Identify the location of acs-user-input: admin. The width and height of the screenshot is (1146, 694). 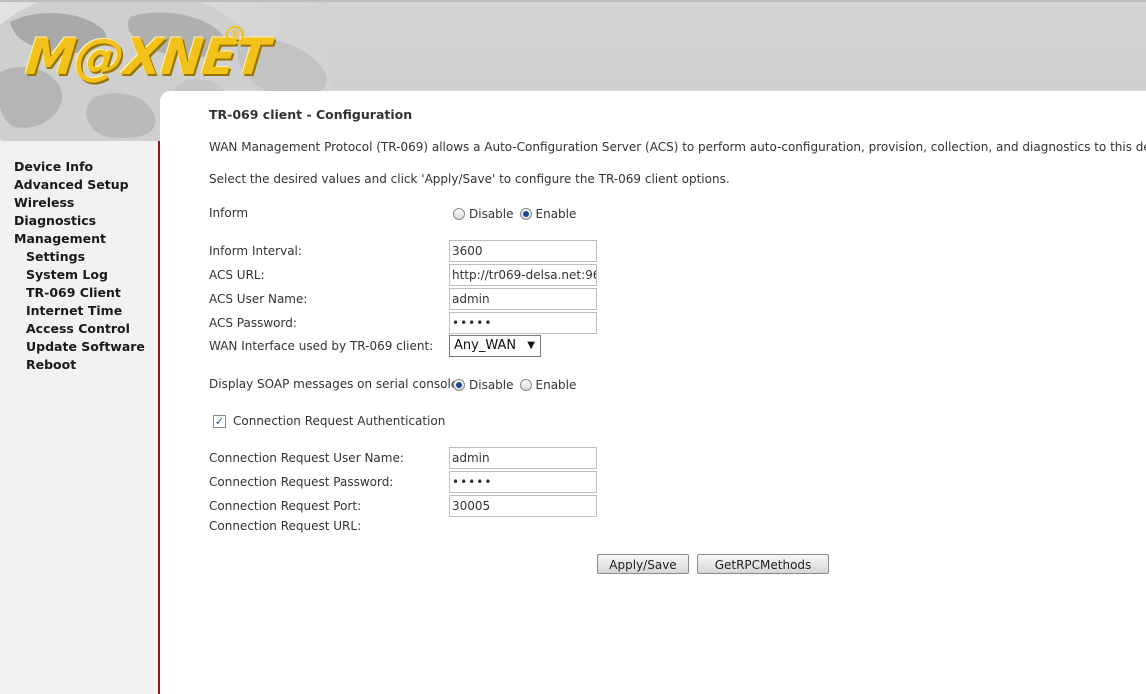
(523, 299).